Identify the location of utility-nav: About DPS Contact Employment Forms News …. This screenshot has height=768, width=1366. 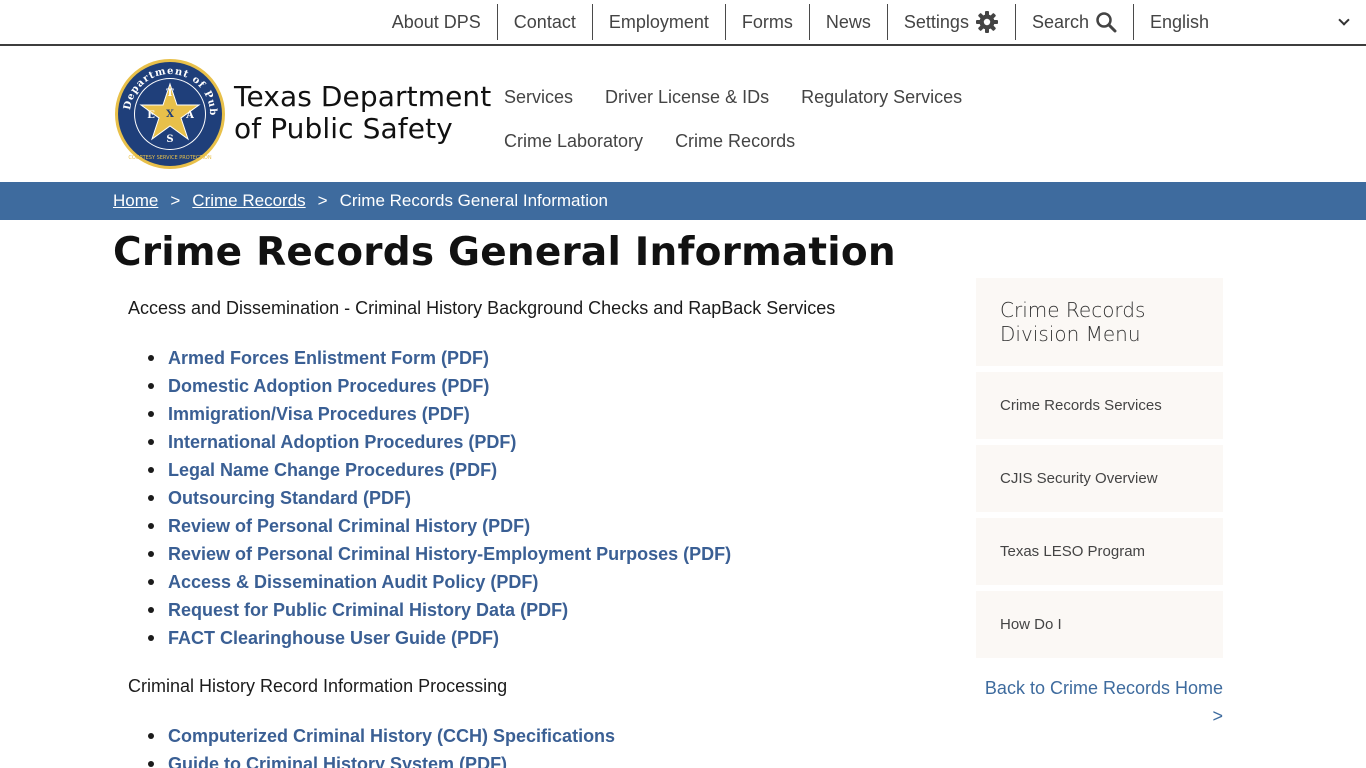
(871, 22).